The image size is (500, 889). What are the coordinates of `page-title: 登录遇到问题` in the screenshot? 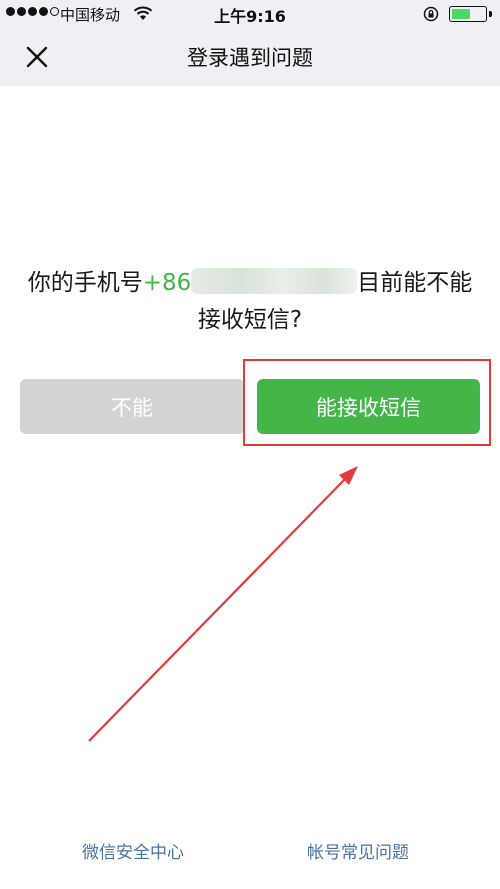 It's located at (250, 58).